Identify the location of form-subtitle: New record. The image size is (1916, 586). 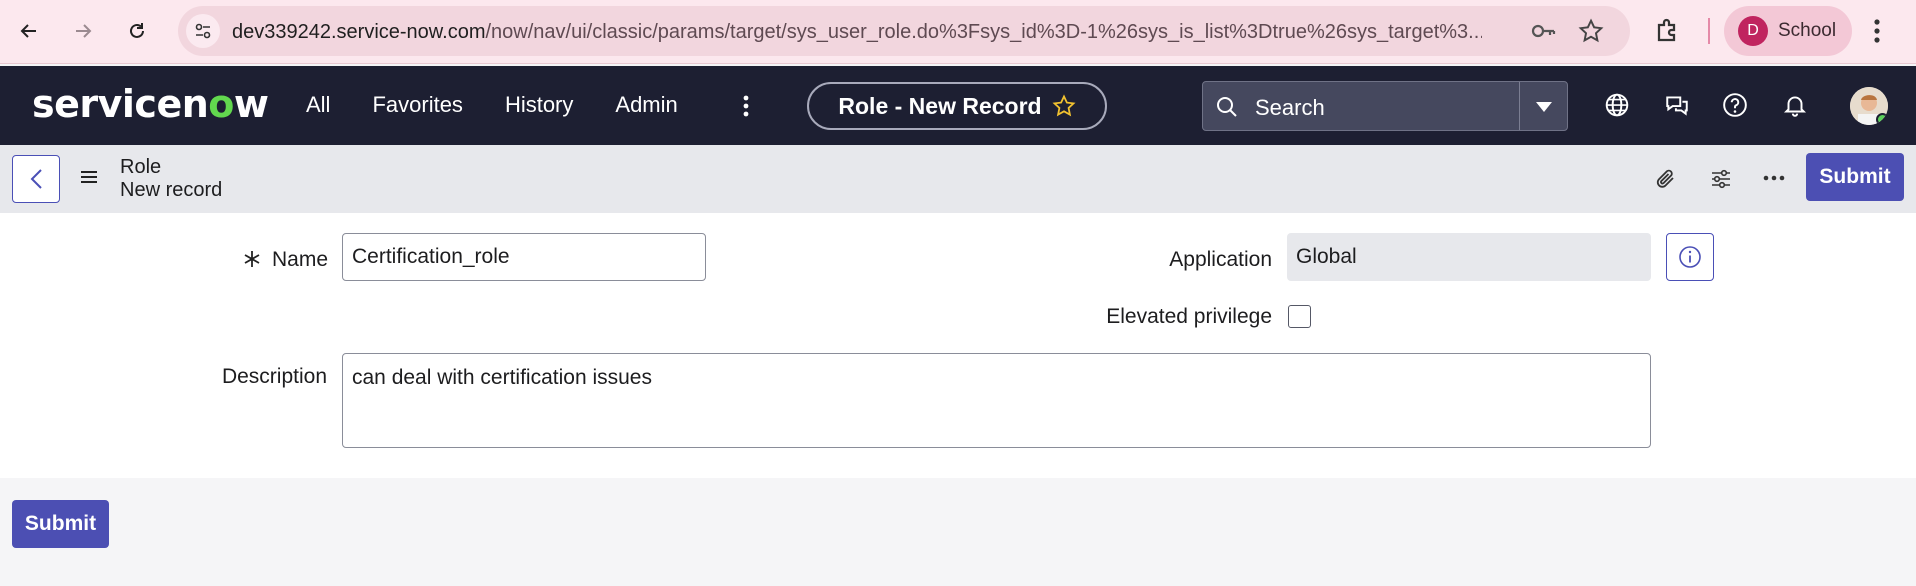
(171, 190).